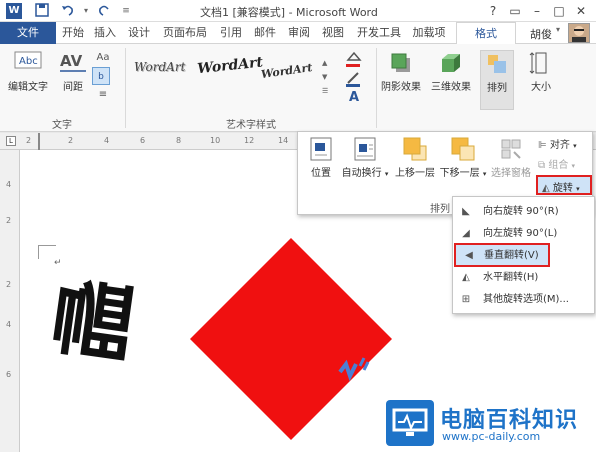 The image size is (596, 452). I want to click on position-button: 位置, so click(321, 157).